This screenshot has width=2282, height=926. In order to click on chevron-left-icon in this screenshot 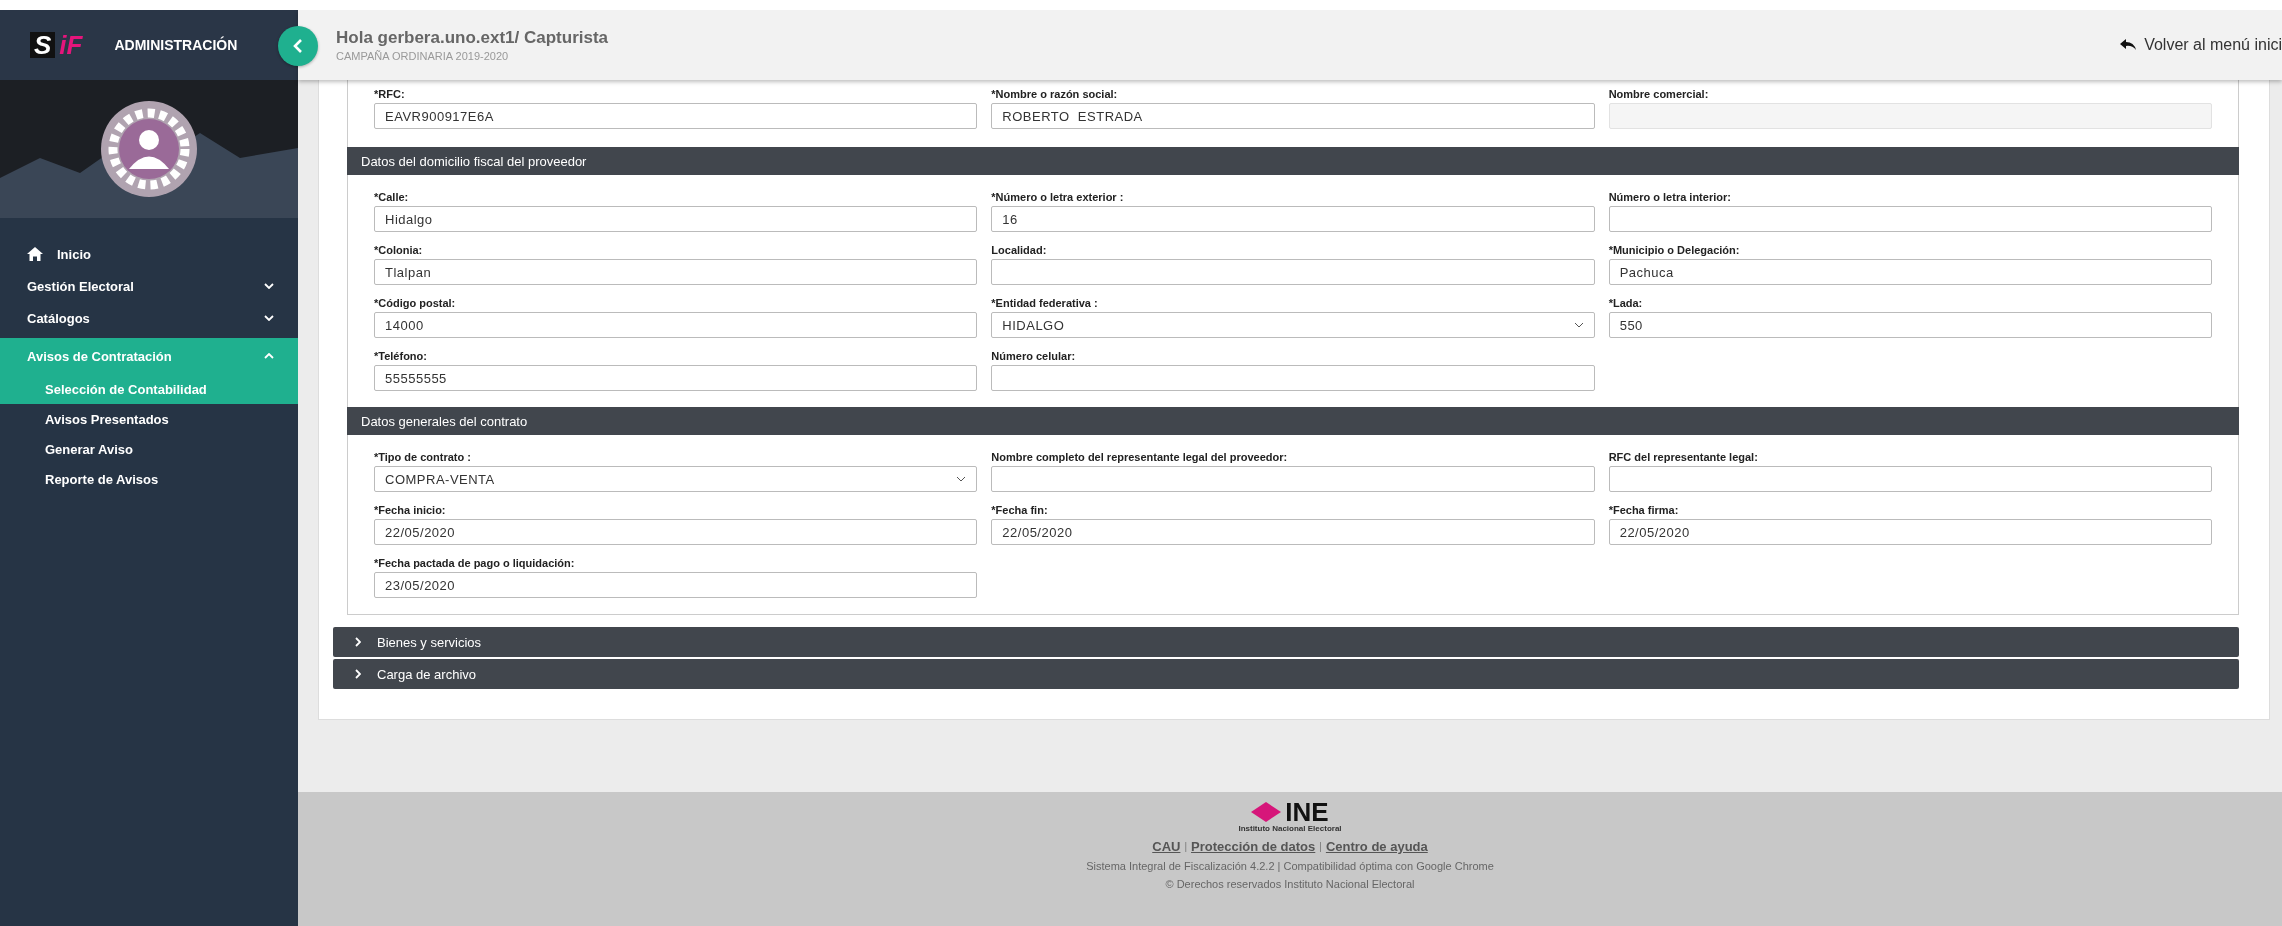, I will do `click(298, 46)`.